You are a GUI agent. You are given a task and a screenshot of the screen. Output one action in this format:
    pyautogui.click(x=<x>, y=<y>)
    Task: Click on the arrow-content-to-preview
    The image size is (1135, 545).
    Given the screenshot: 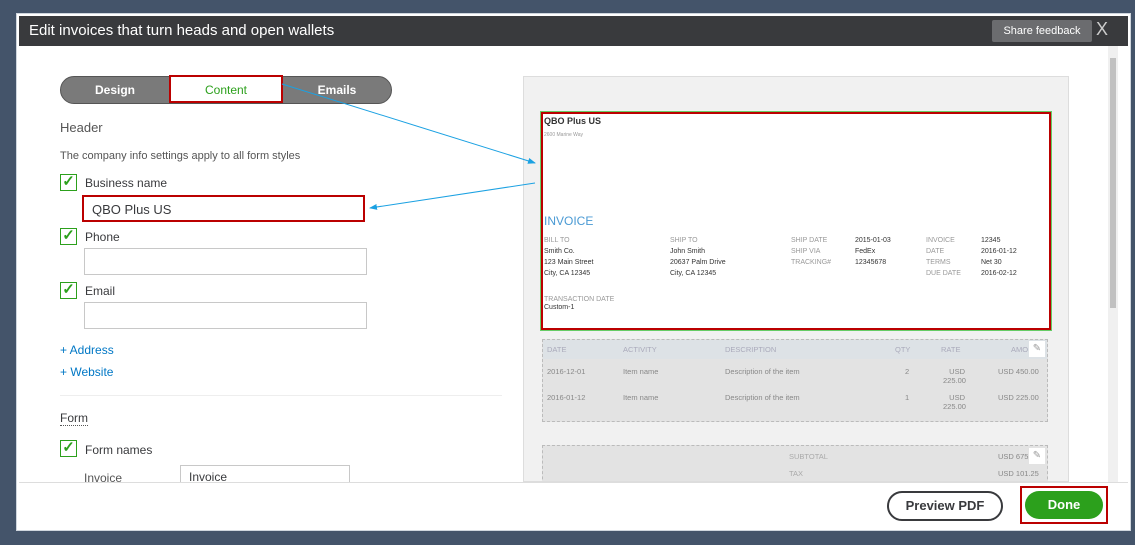 What is the action you would take?
    pyautogui.click(x=408, y=123)
    